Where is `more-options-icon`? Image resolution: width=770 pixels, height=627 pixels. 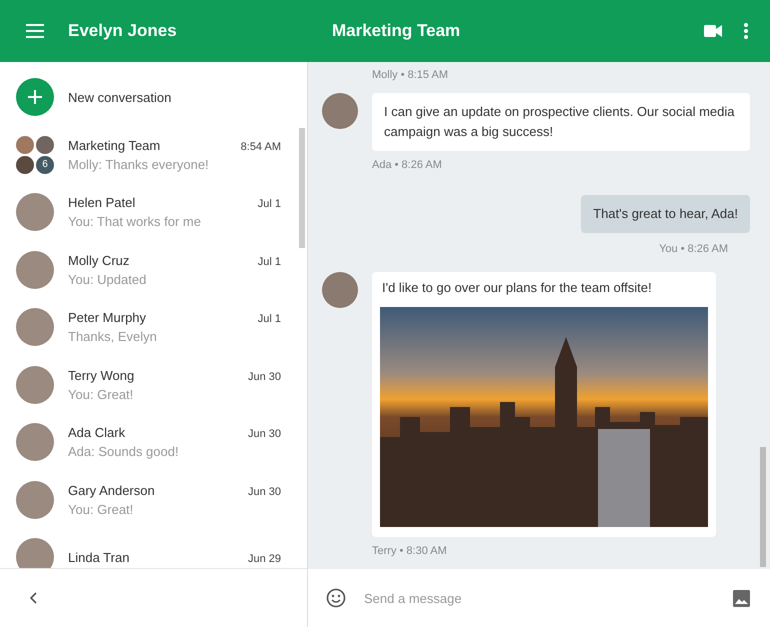 more-options-icon is located at coordinates (746, 31).